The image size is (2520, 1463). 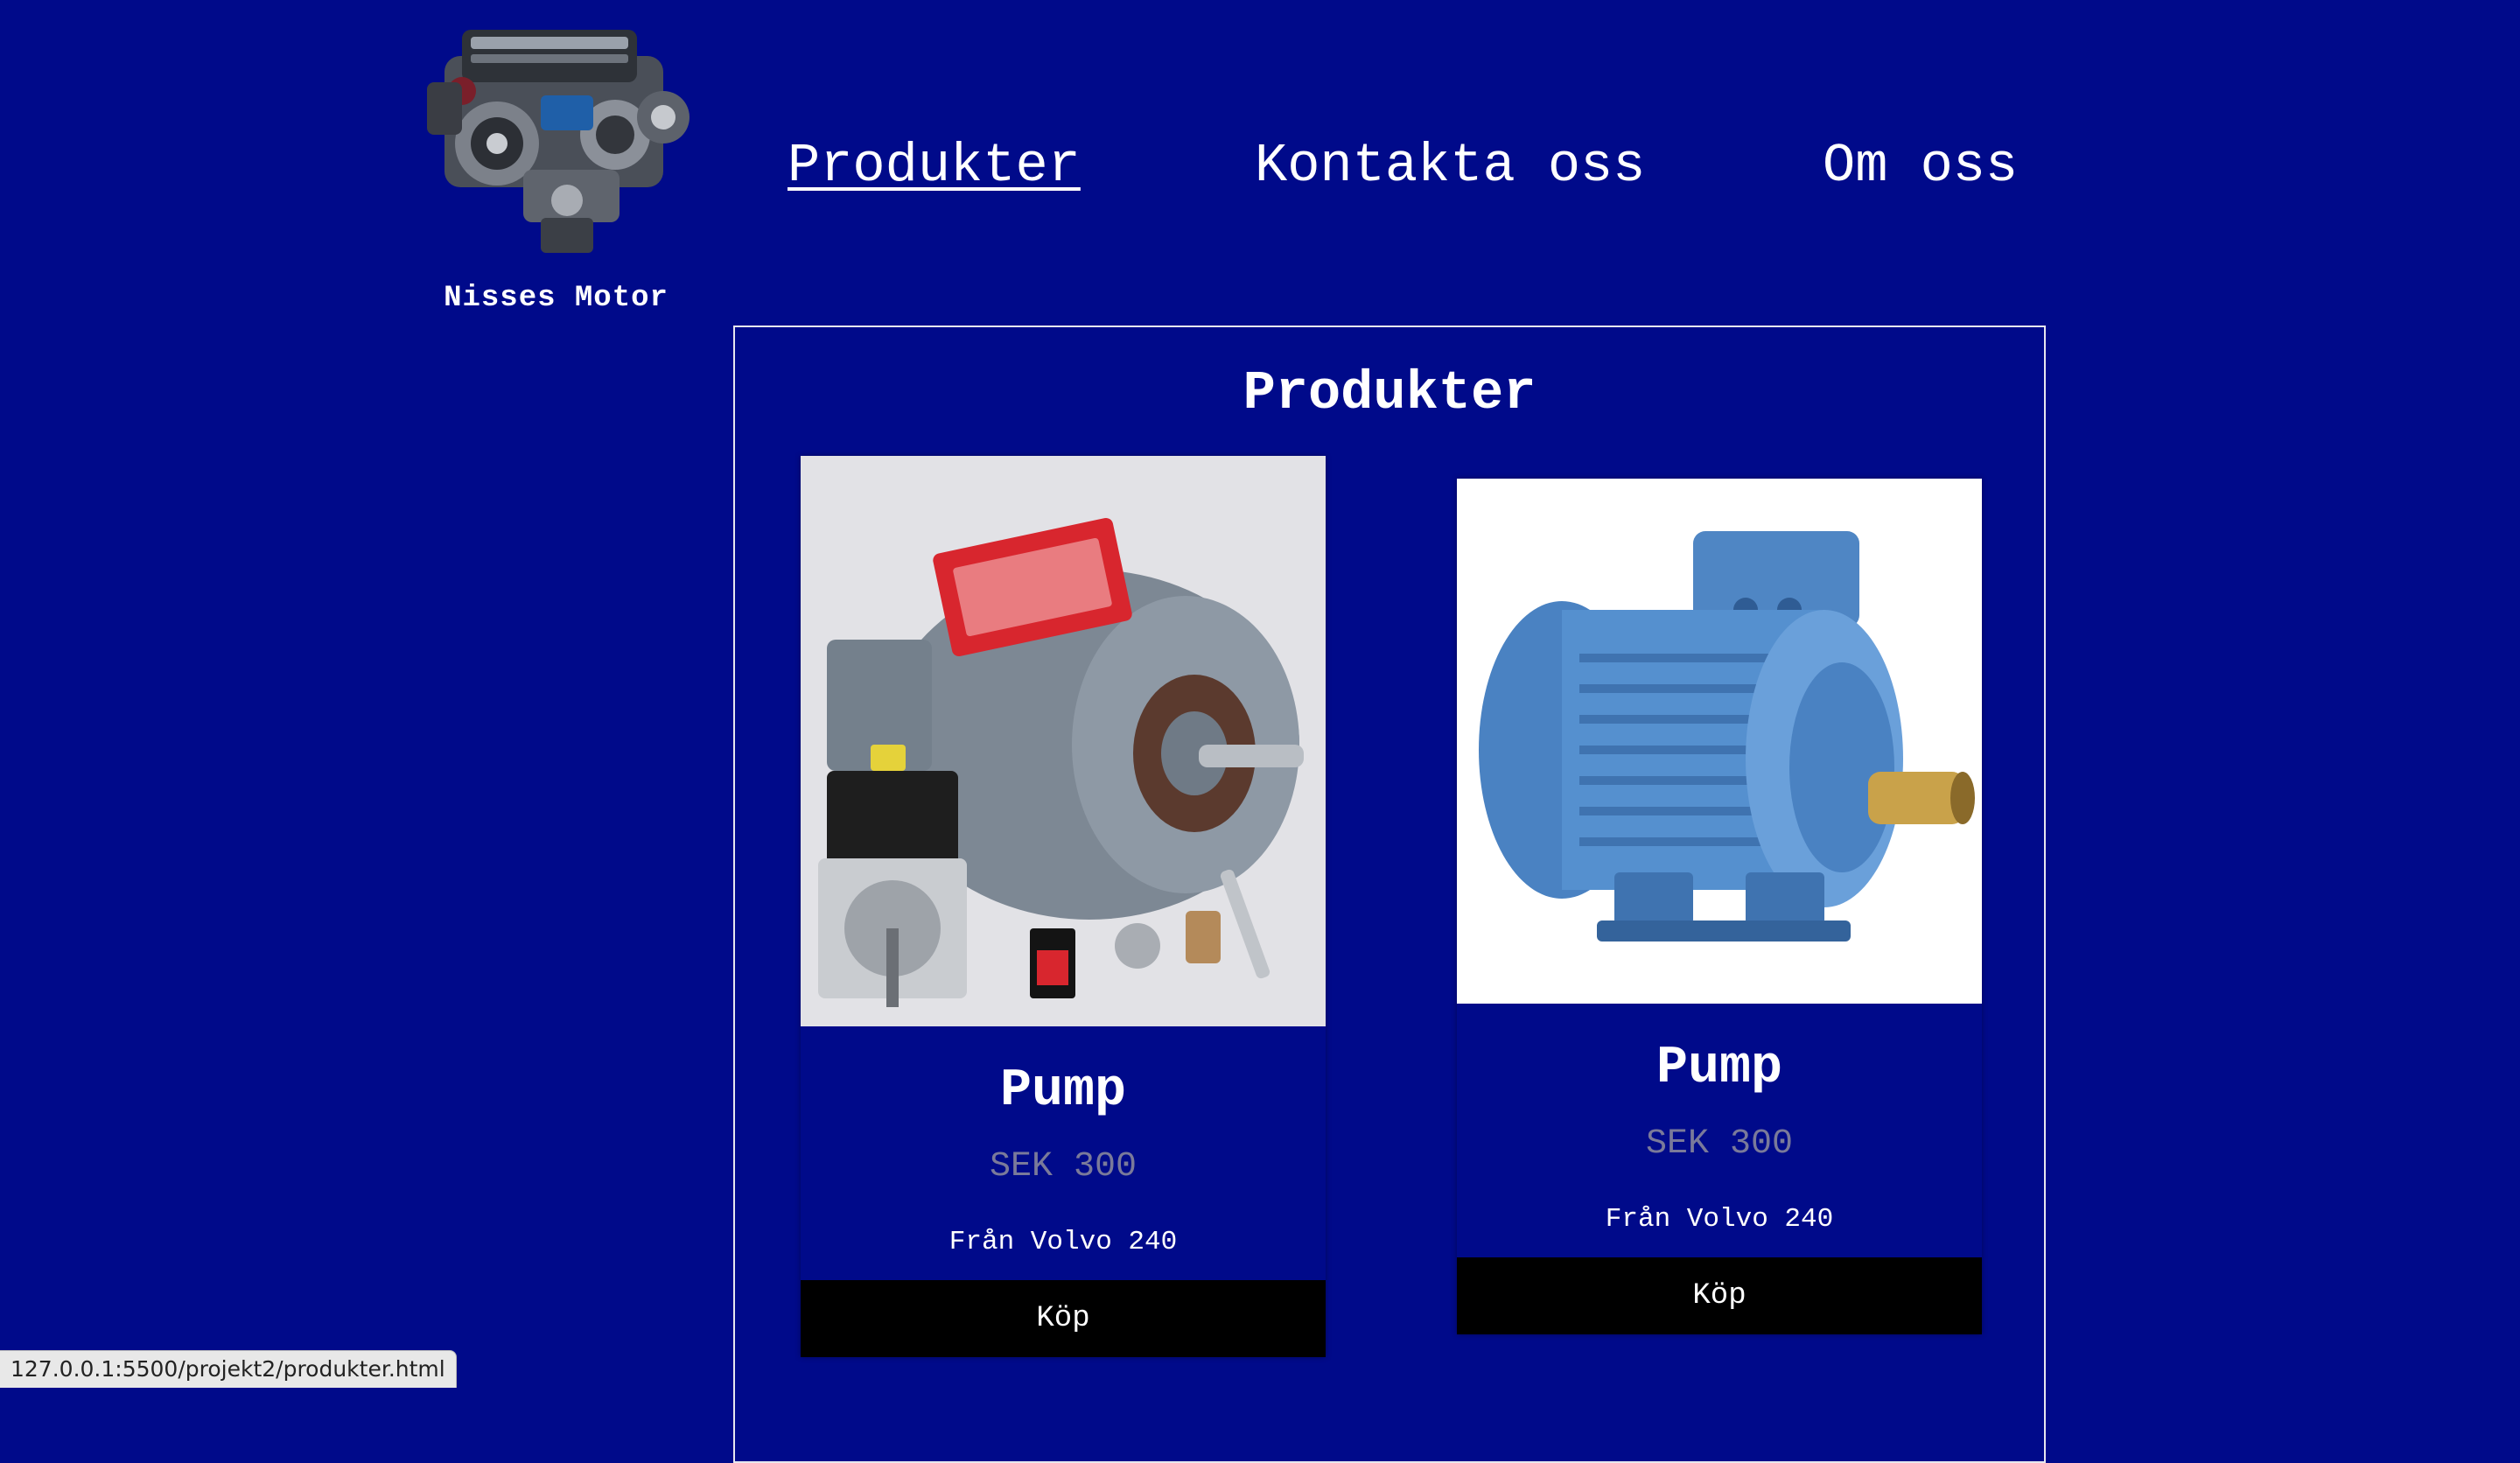 I want to click on engine-logo-icon, so click(x=556, y=139).